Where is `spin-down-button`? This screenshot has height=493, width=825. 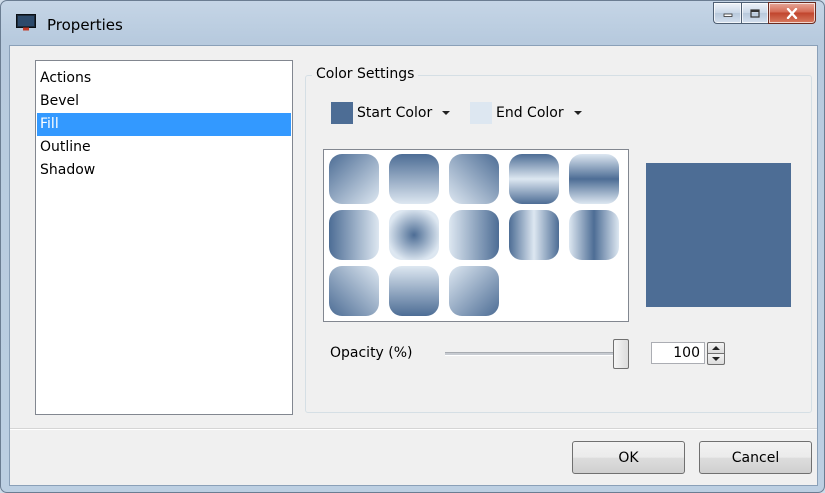
spin-down-button is located at coordinates (716, 359).